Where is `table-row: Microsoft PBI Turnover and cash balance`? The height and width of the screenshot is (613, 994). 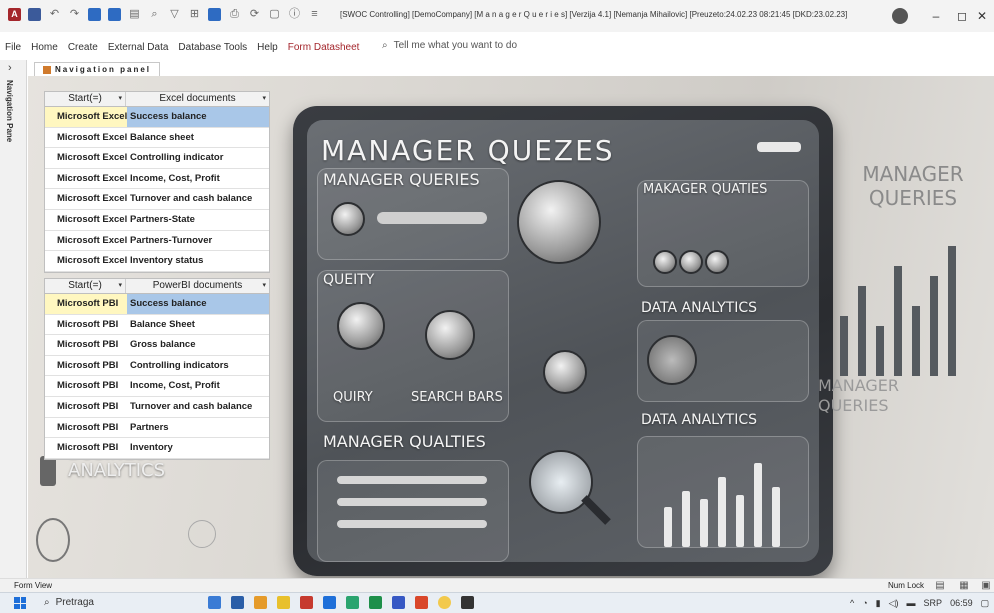
table-row: Microsoft PBI Turnover and cash balance is located at coordinates (157, 407).